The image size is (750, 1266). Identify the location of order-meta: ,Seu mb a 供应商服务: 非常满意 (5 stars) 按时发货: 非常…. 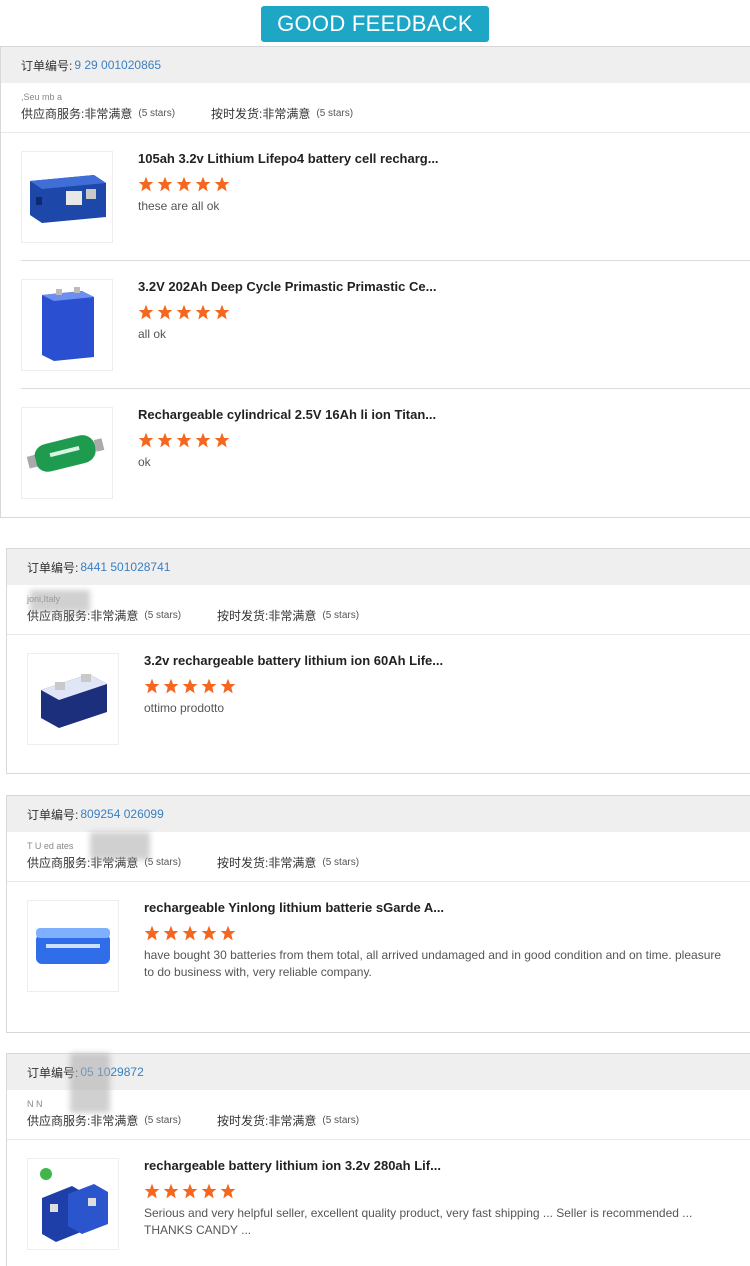
(375, 108).